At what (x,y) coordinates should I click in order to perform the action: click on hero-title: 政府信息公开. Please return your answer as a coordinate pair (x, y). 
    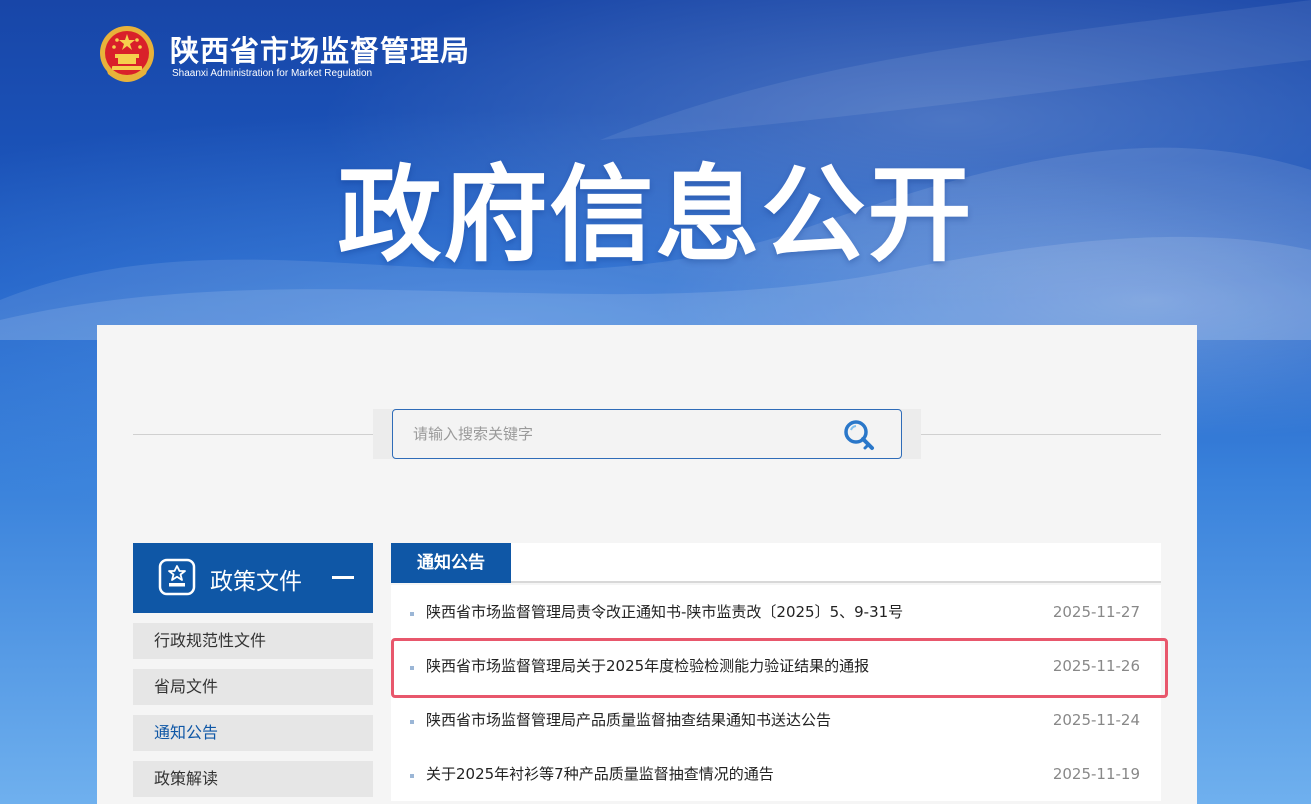
    Looking at the image, I should click on (655, 215).